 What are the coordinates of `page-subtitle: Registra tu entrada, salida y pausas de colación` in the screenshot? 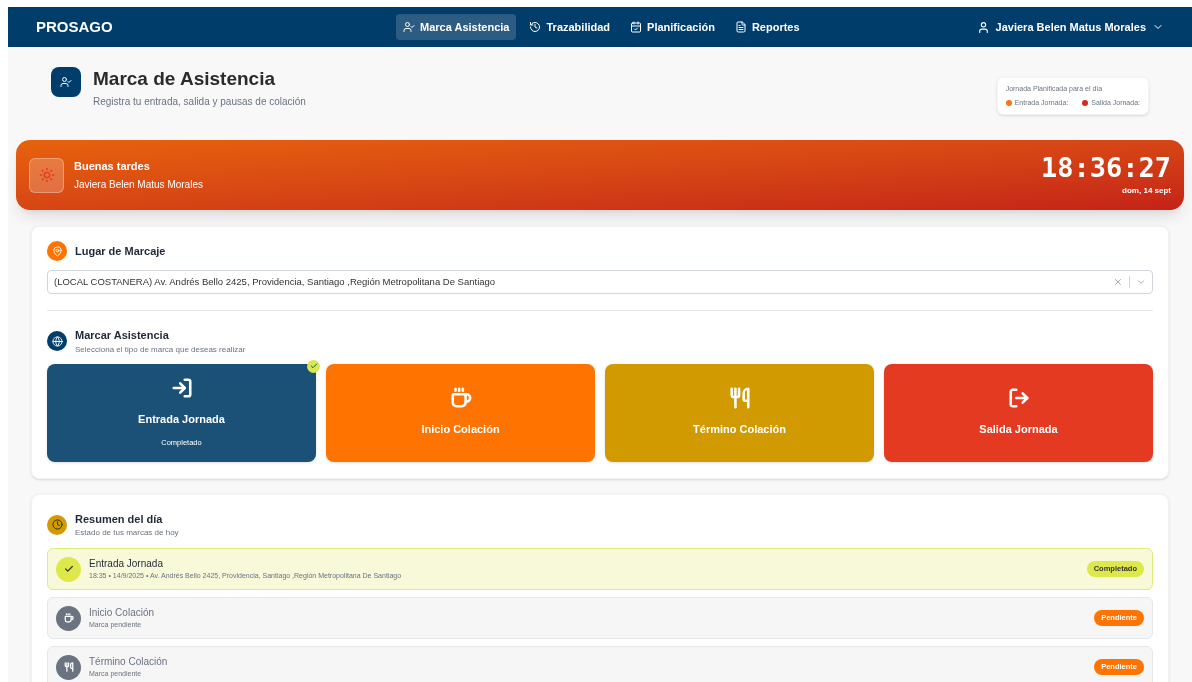 It's located at (199, 102).